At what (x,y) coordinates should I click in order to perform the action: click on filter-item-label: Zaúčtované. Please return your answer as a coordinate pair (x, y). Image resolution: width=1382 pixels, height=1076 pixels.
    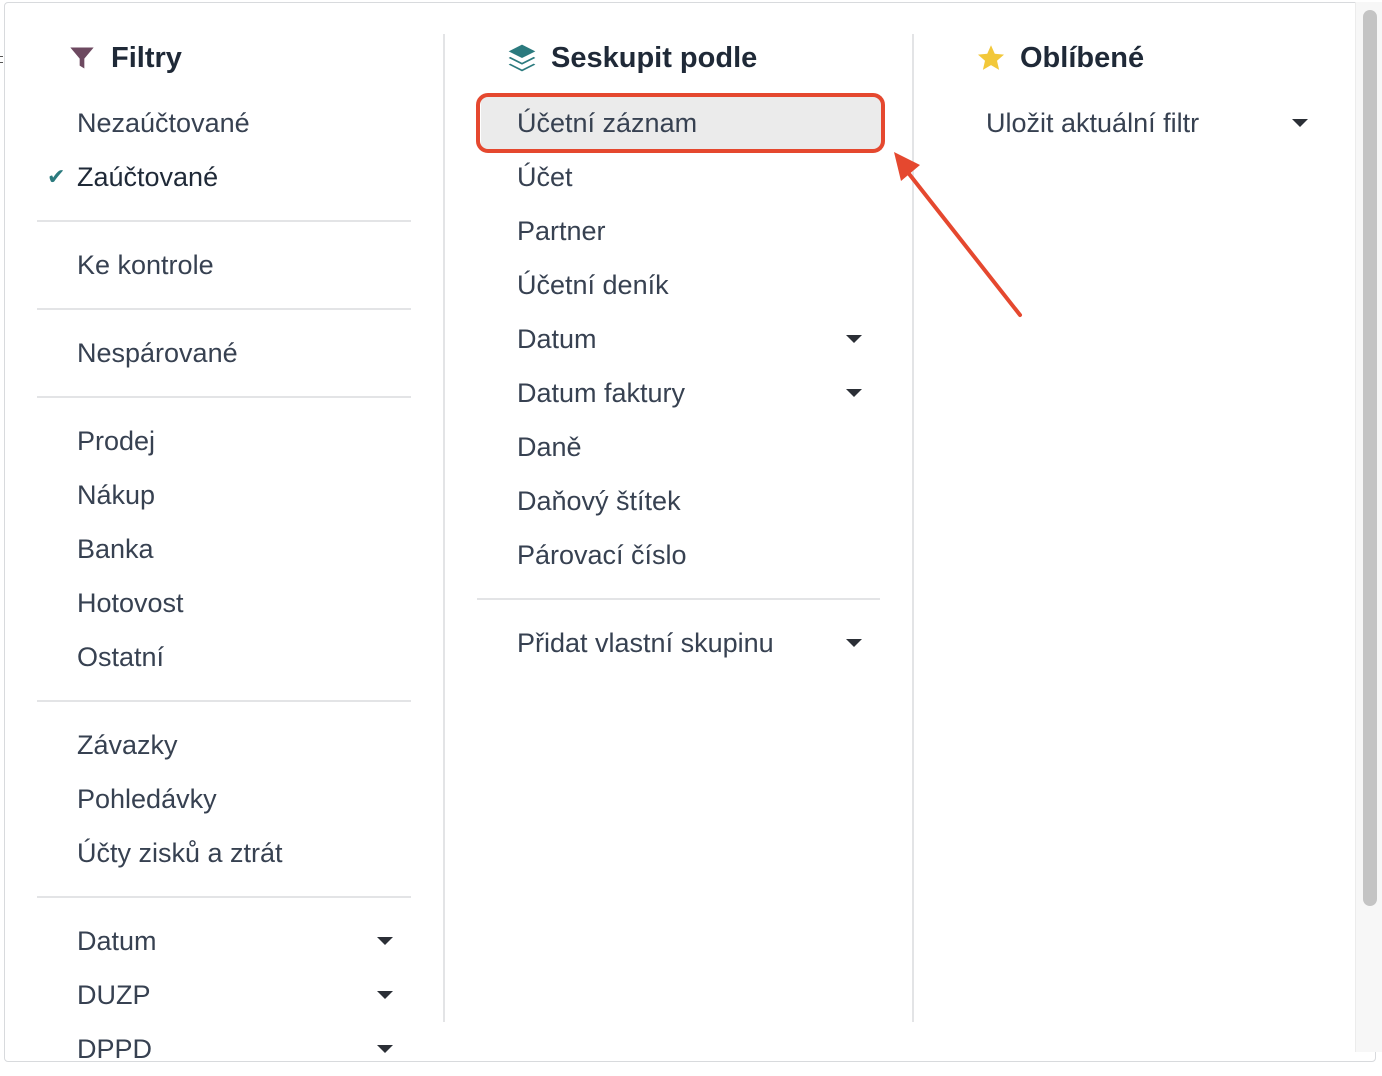
    Looking at the image, I should click on (148, 176).